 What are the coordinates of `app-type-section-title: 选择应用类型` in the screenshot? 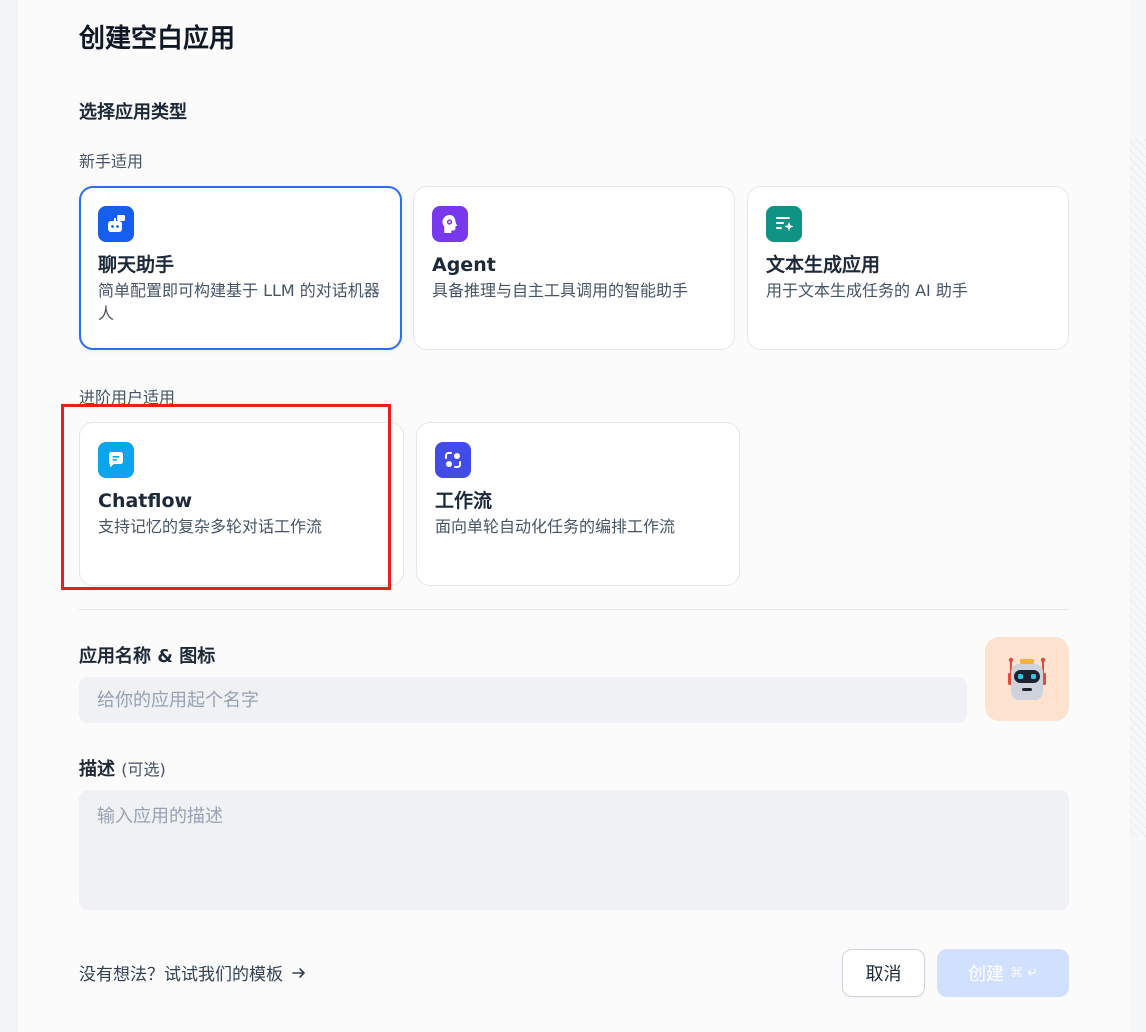 It's located at (133, 112).